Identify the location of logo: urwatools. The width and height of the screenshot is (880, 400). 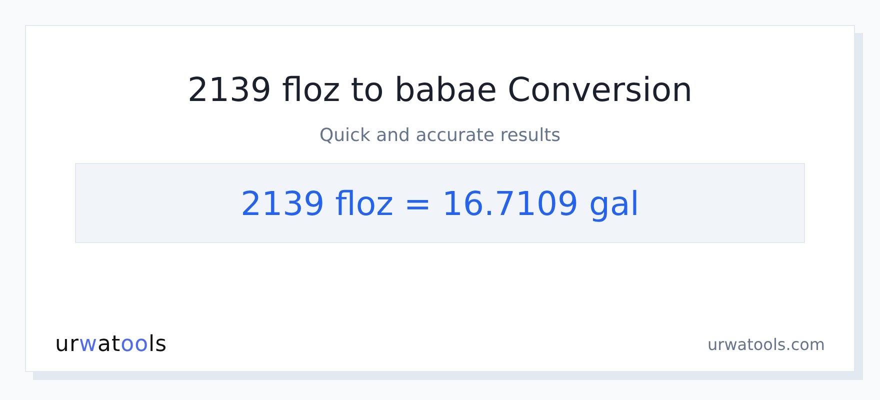
(111, 344).